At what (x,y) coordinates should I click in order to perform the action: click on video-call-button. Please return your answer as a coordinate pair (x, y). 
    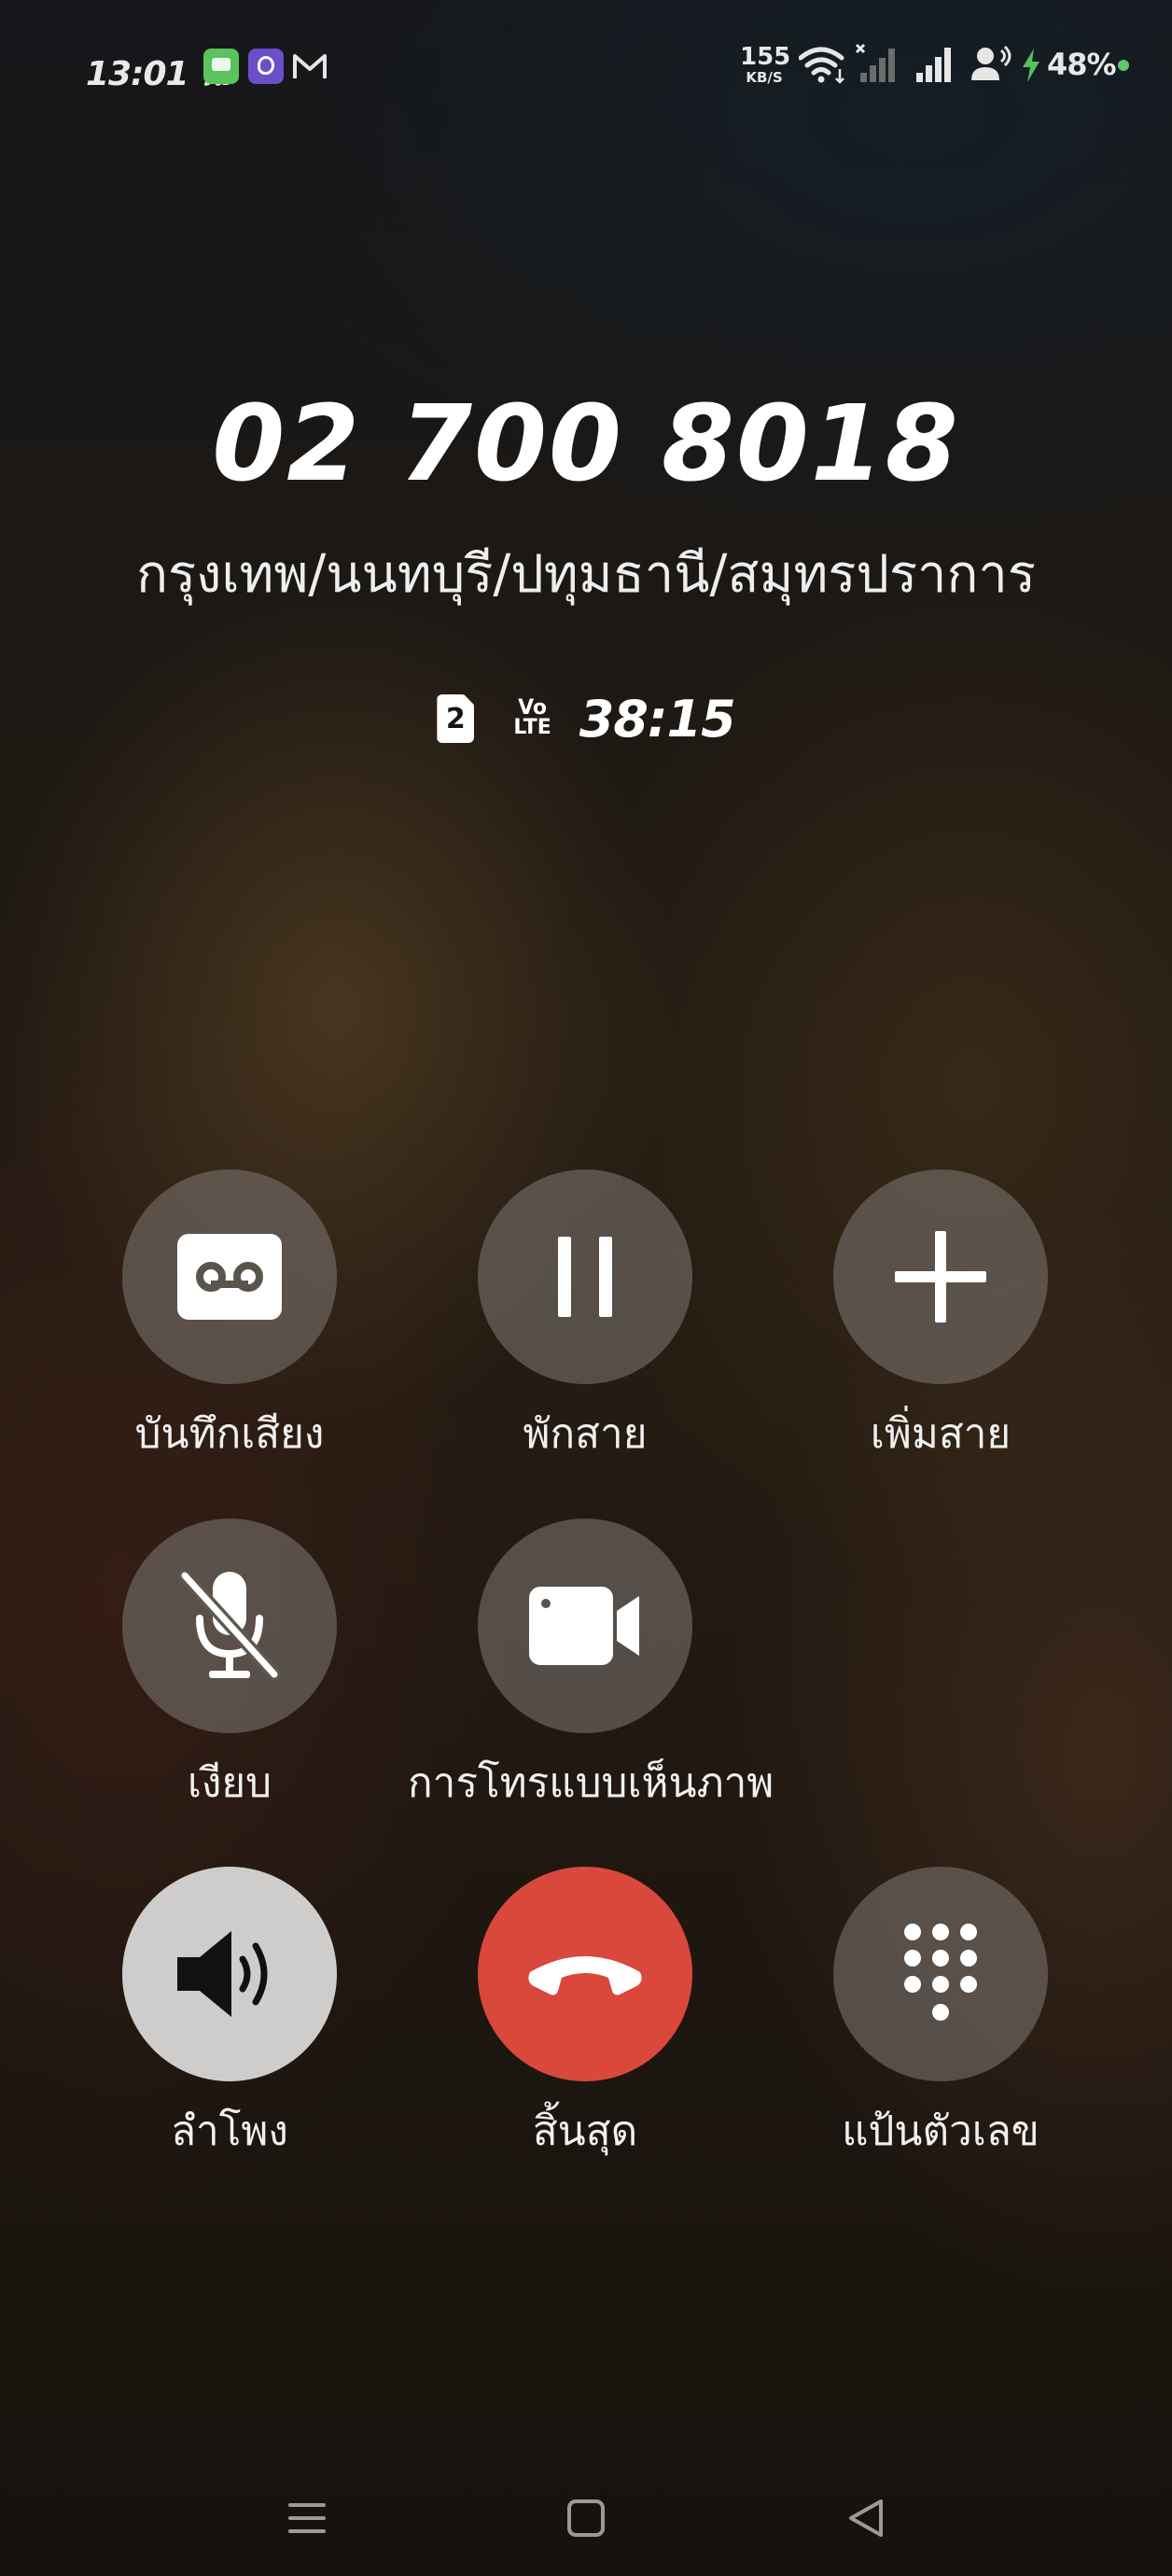
    Looking at the image, I should click on (585, 1626).